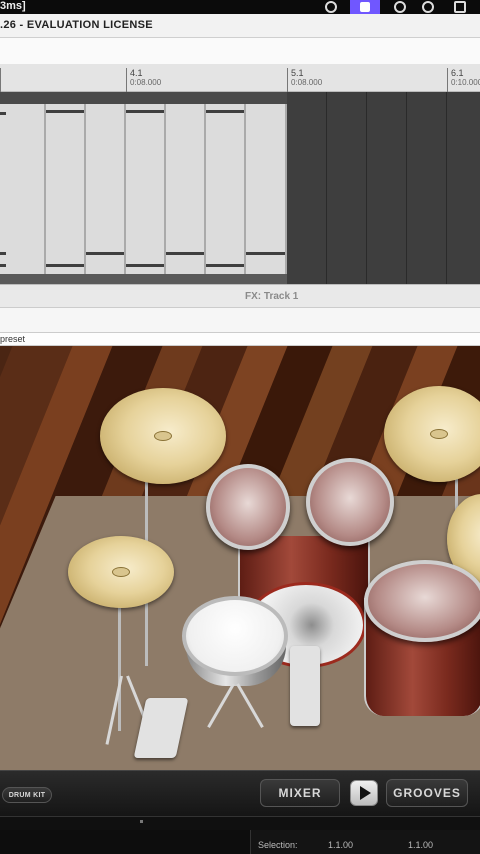 The height and width of the screenshot is (854, 480). What do you see at coordinates (240, 7) in the screenshot?
I see `system-top-bar: 3ms]` at bounding box center [240, 7].